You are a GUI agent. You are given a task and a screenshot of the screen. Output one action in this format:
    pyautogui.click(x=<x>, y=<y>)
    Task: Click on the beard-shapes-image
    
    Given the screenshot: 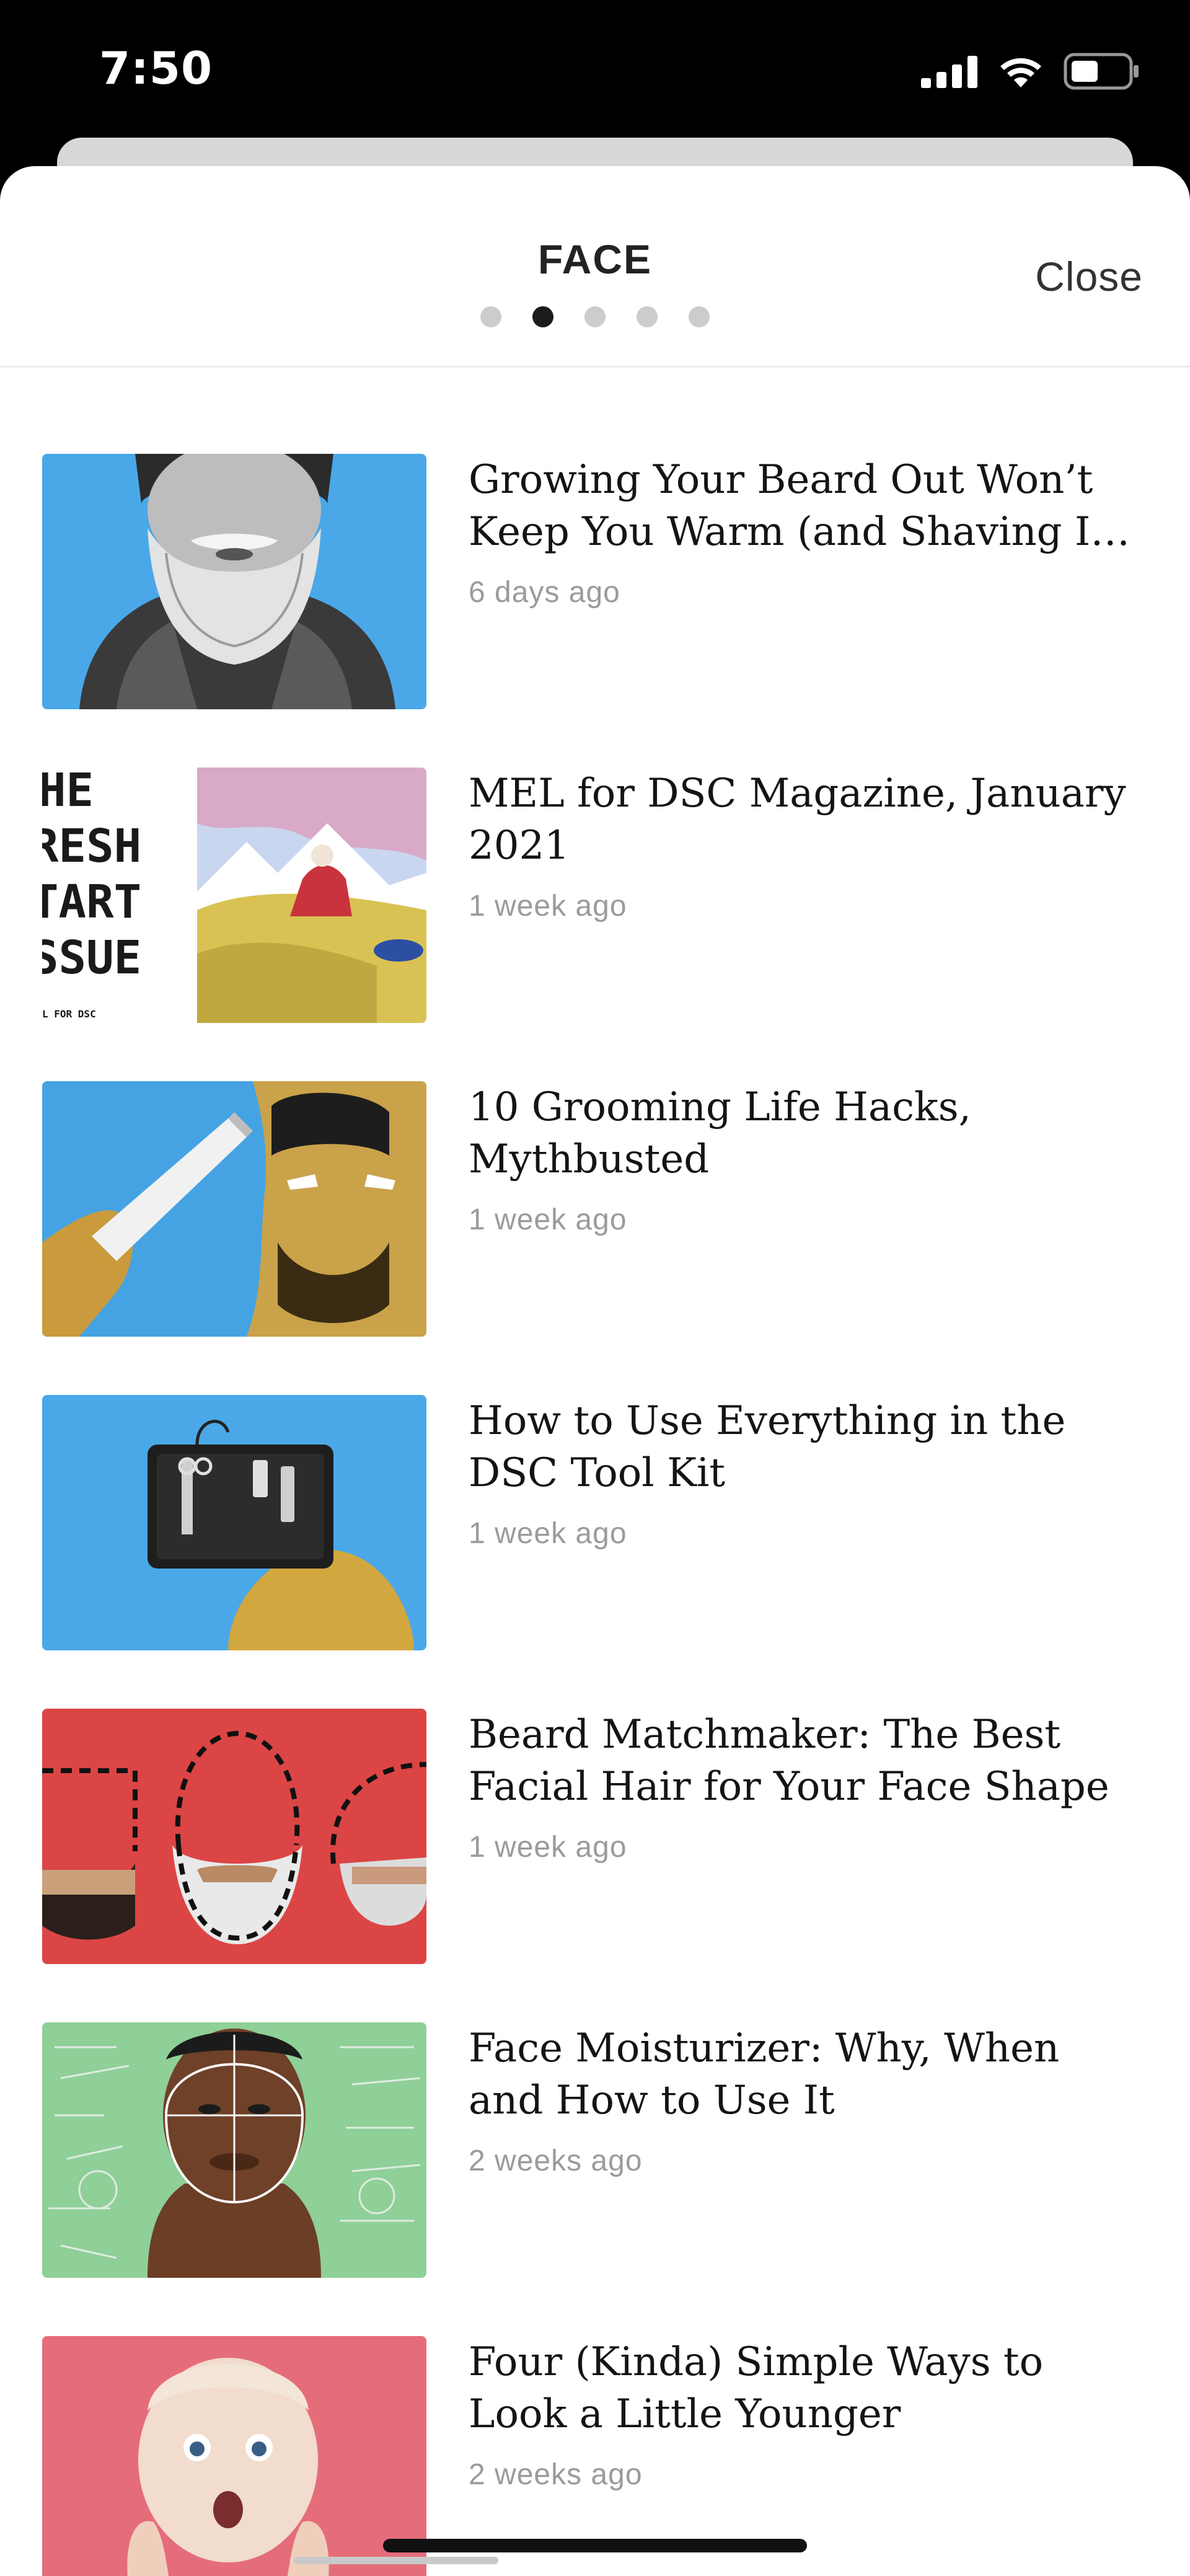 What is the action you would take?
    pyautogui.click(x=234, y=1837)
    